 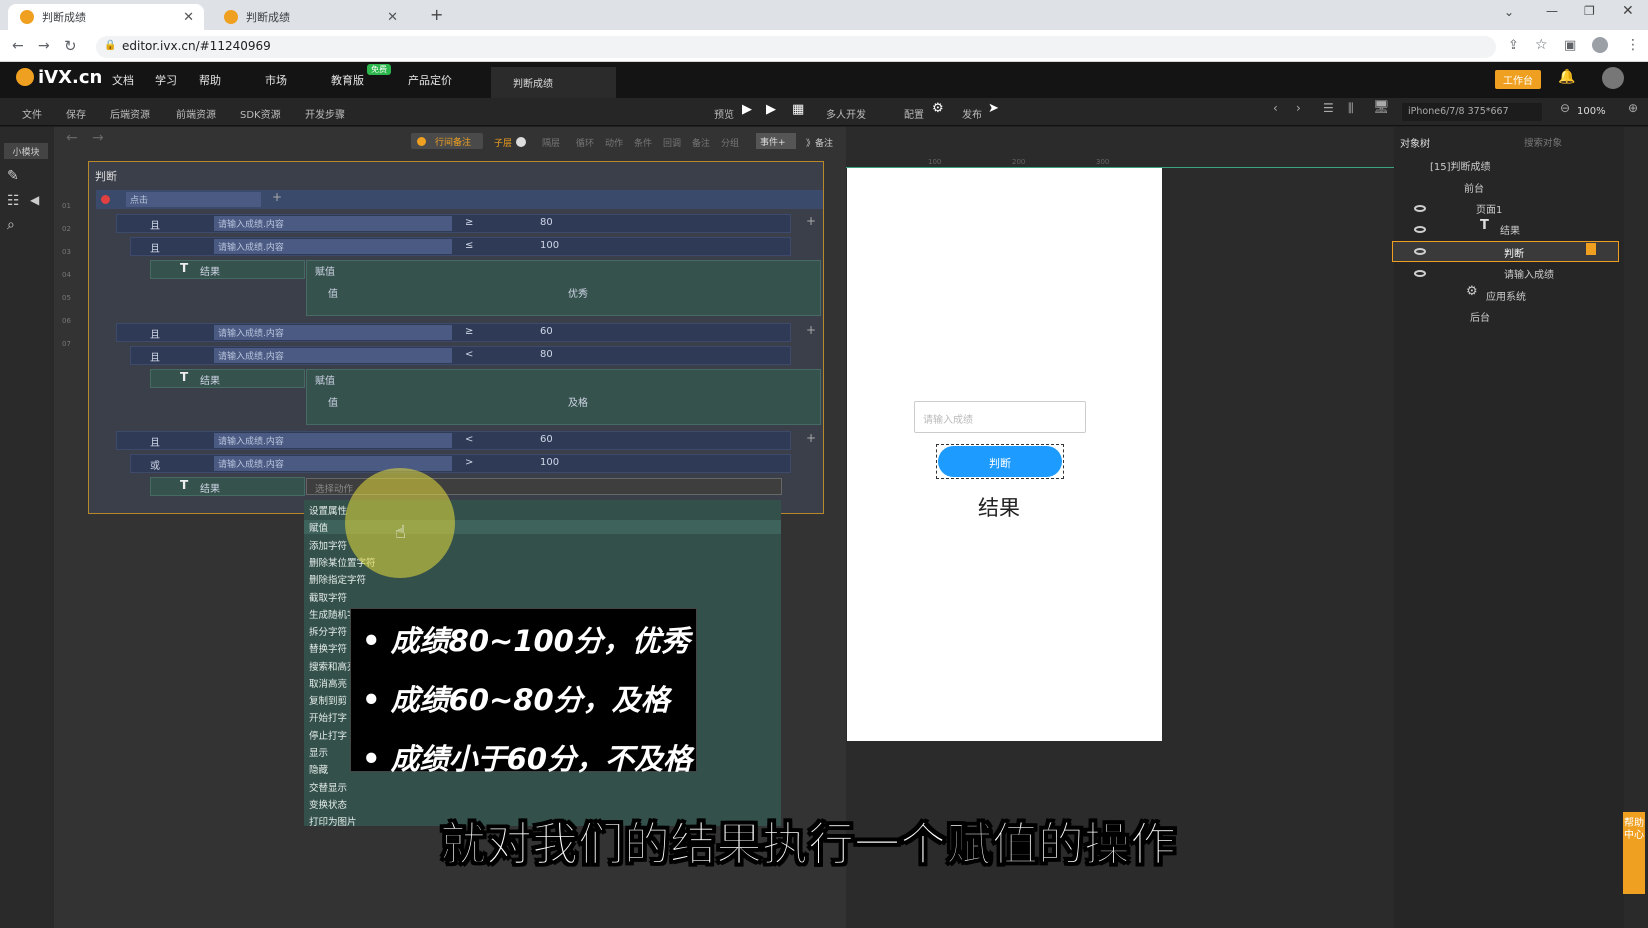 What do you see at coordinates (430, 80) in the screenshot?
I see `nav-pricing: 产品定价` at bounding box center [430, 80].